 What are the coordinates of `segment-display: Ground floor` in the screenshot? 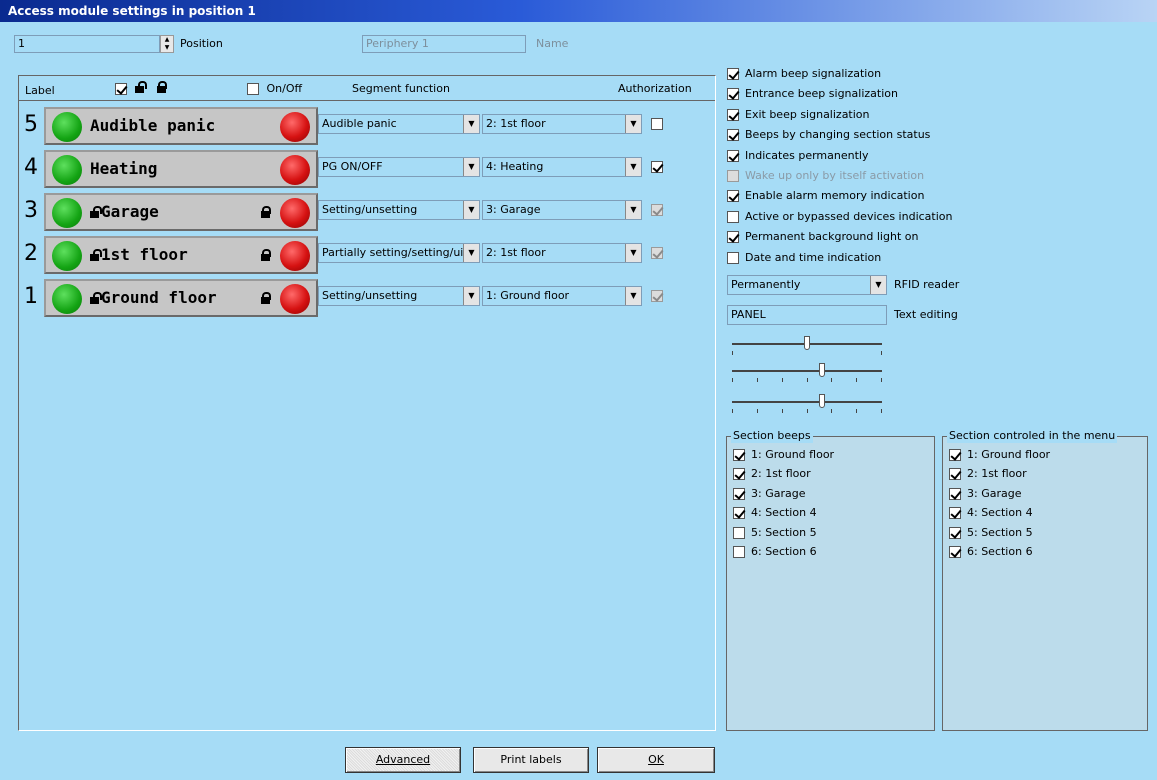 It's located at (181, 298).